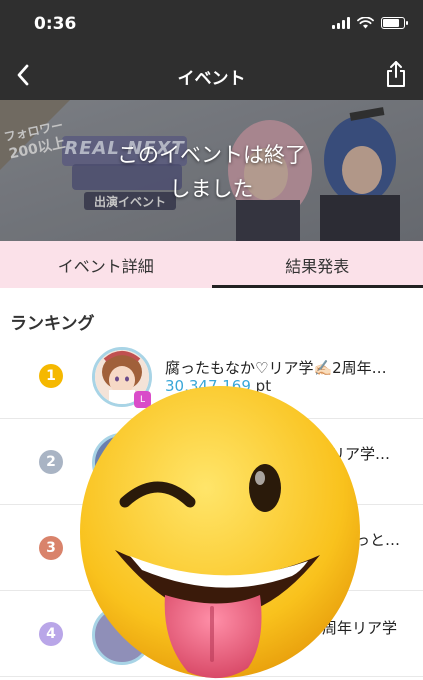 The height and width of the screenshot is (680, 423). Describe the element at coordinates (52, 324) in the screenshot. I see `ranking-title: ランキング` at that location.